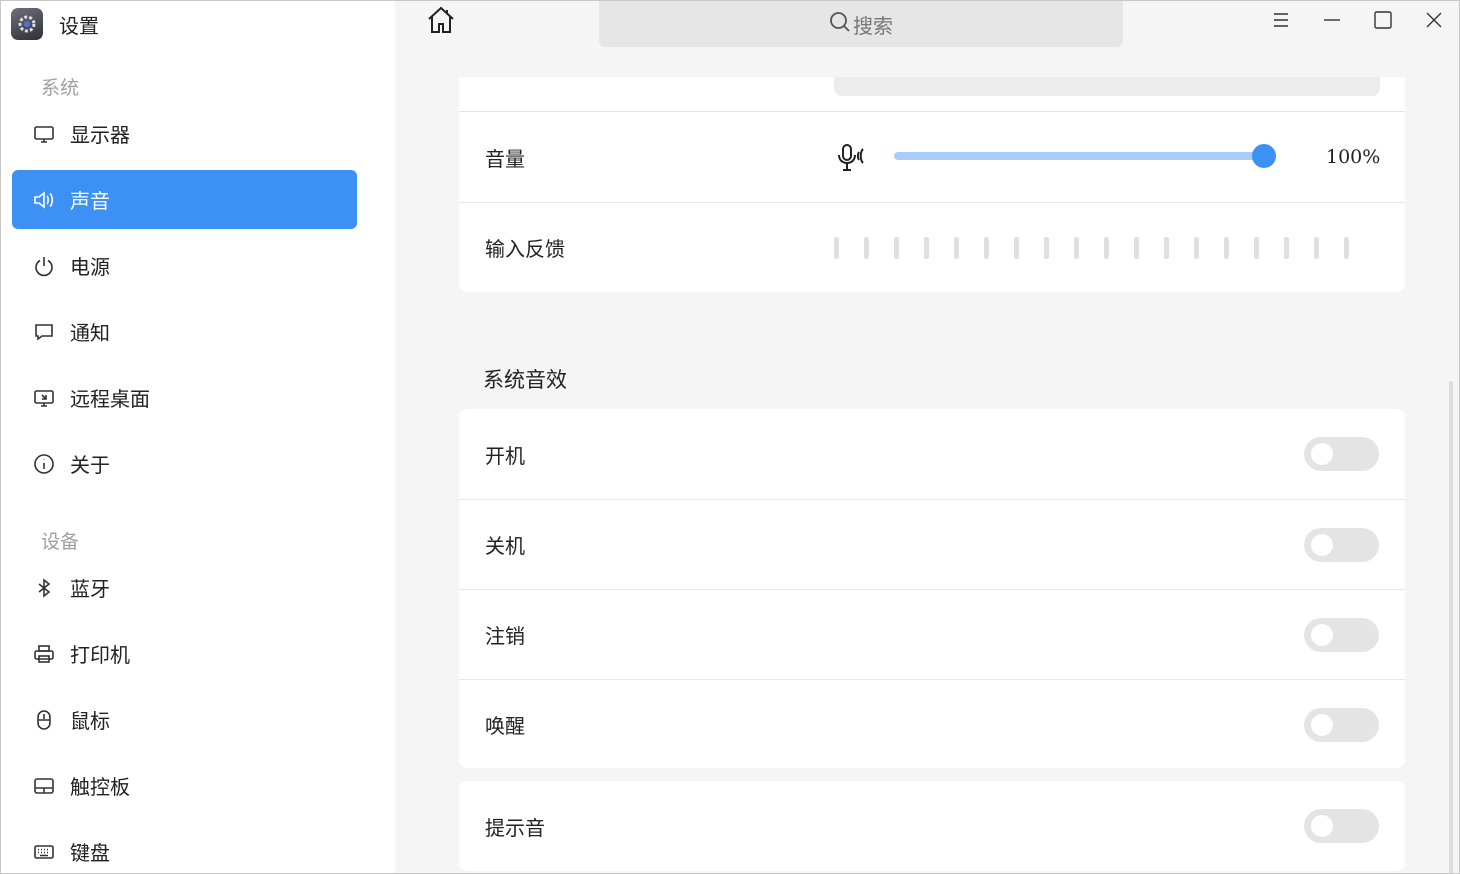 The height and width of the screenshot is (874, 1460). I want to click on section-label-devices: 设备, so click(60, 542).